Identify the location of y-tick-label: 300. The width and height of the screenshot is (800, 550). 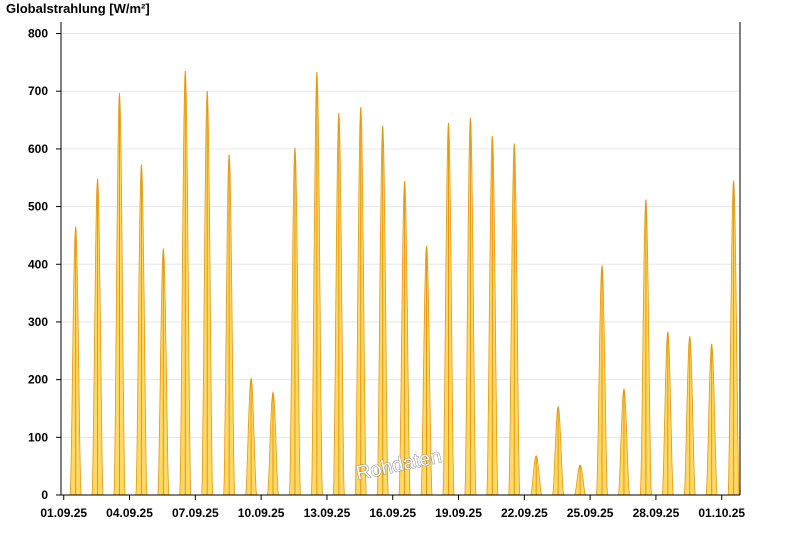
(38, 322).